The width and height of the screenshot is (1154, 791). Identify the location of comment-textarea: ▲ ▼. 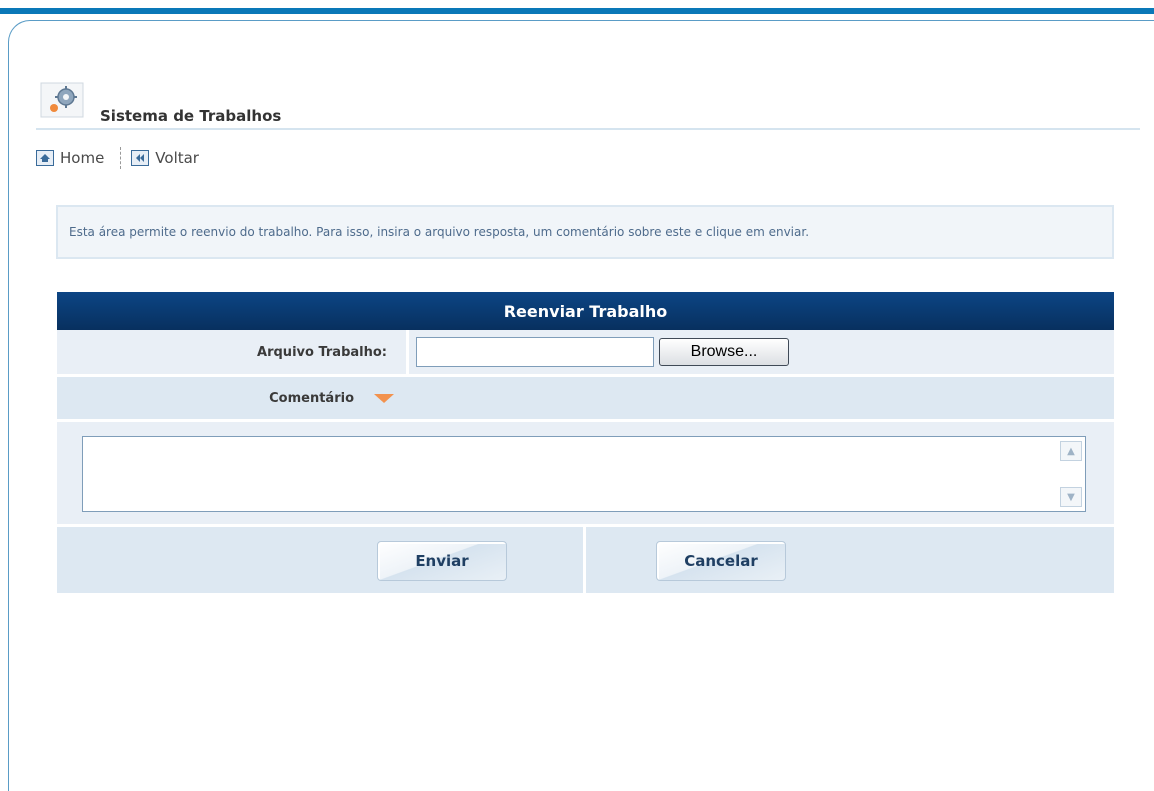
(584, 474).